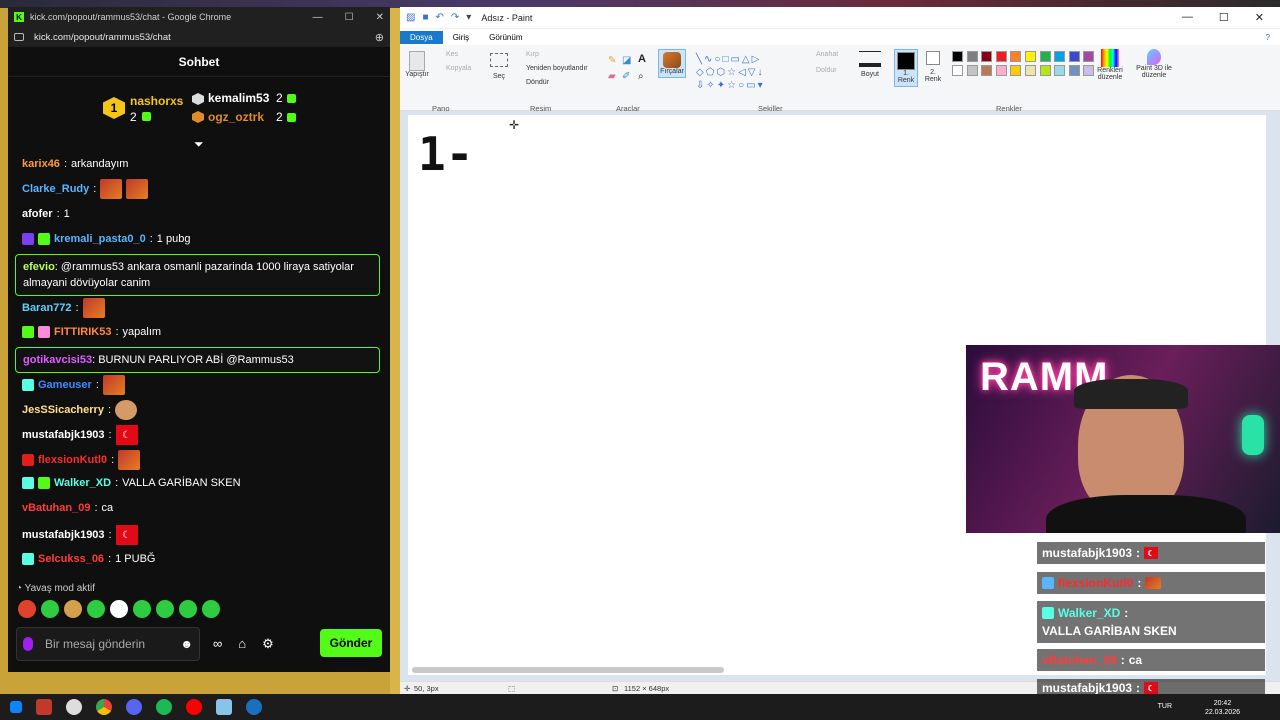  I want to click on tab-view: Görünüm, so click(505, 37).